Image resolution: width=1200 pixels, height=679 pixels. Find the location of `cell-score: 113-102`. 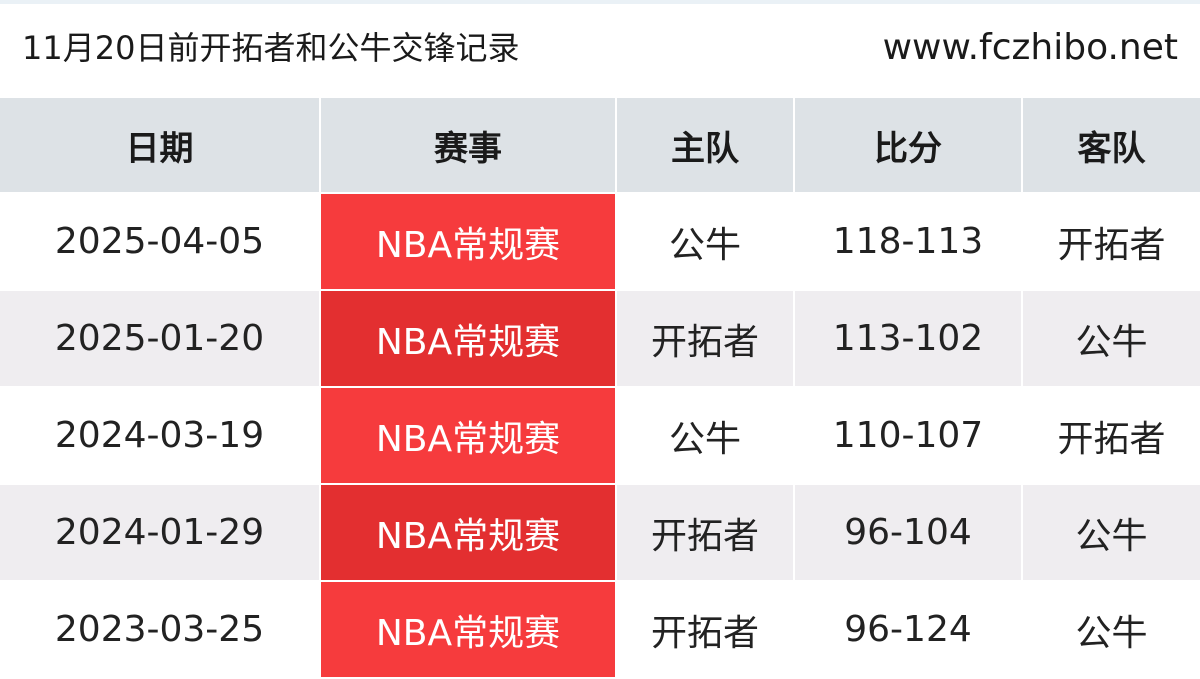

cell-score: 113-102 is located at coordinates (908, 339).